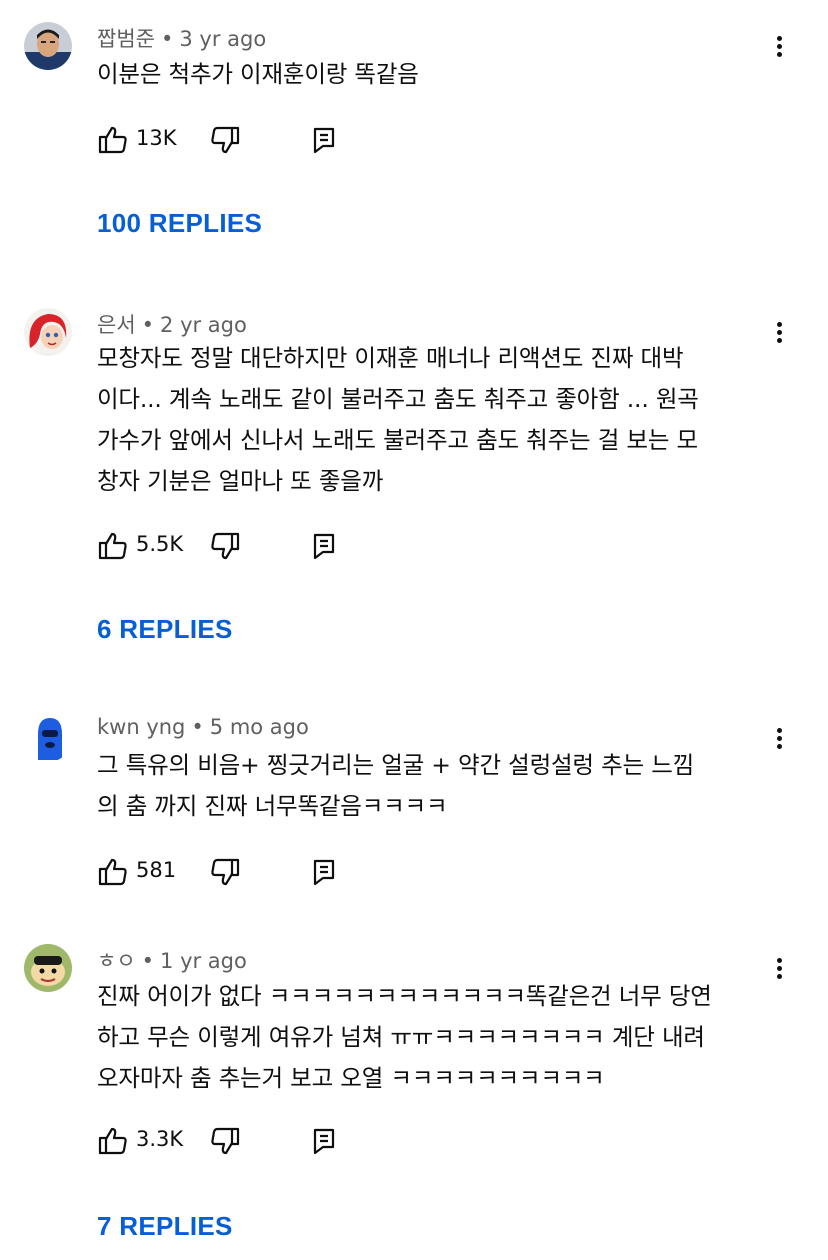 The height and width of the screenshot is (1260, 828). I want to click on replies-button: 6 REPLIES, so click(165, 629).